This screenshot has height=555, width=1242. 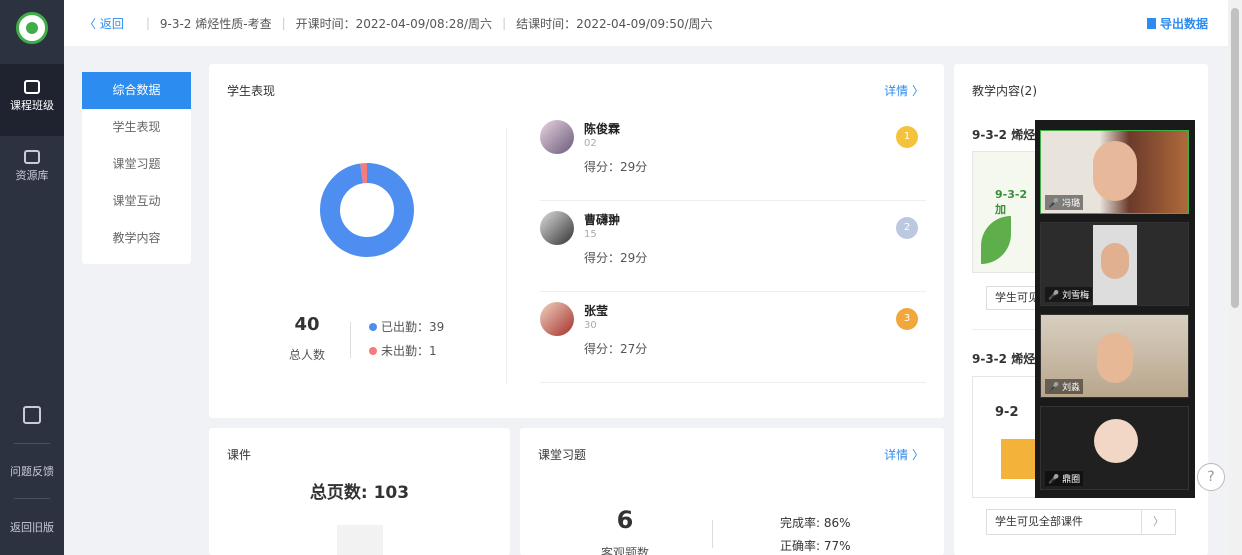 I want to click on muted-microphone-icon: 🎤, so click(x=1054, y=480).